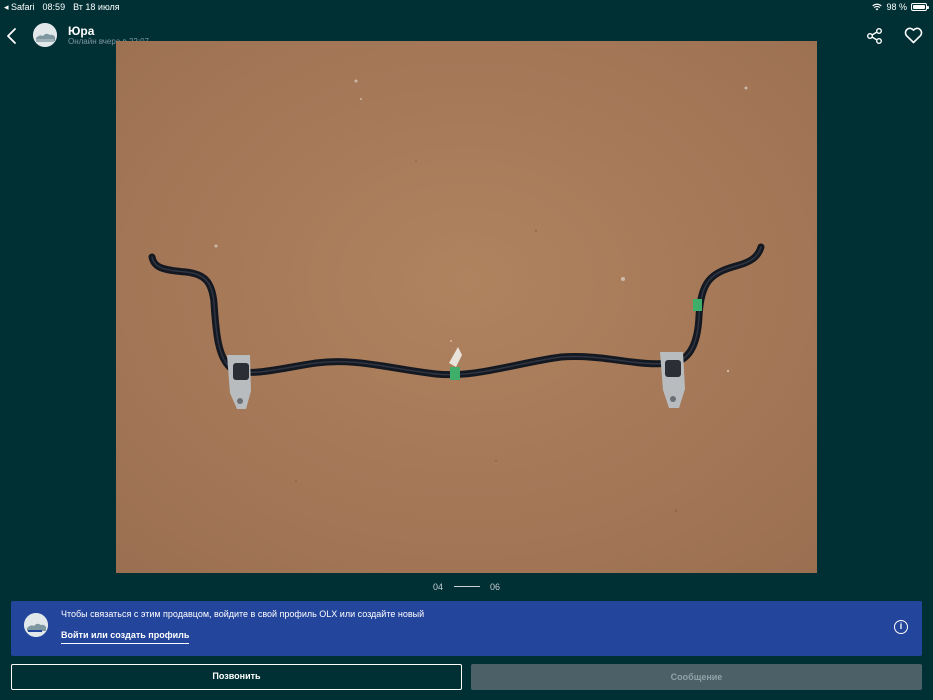 The image size is (933, 700). What do you see at coordinates (125, 637) in the screenshot?
I see `login-link: Войти или создать профиль` at bounding box center [125, 637].